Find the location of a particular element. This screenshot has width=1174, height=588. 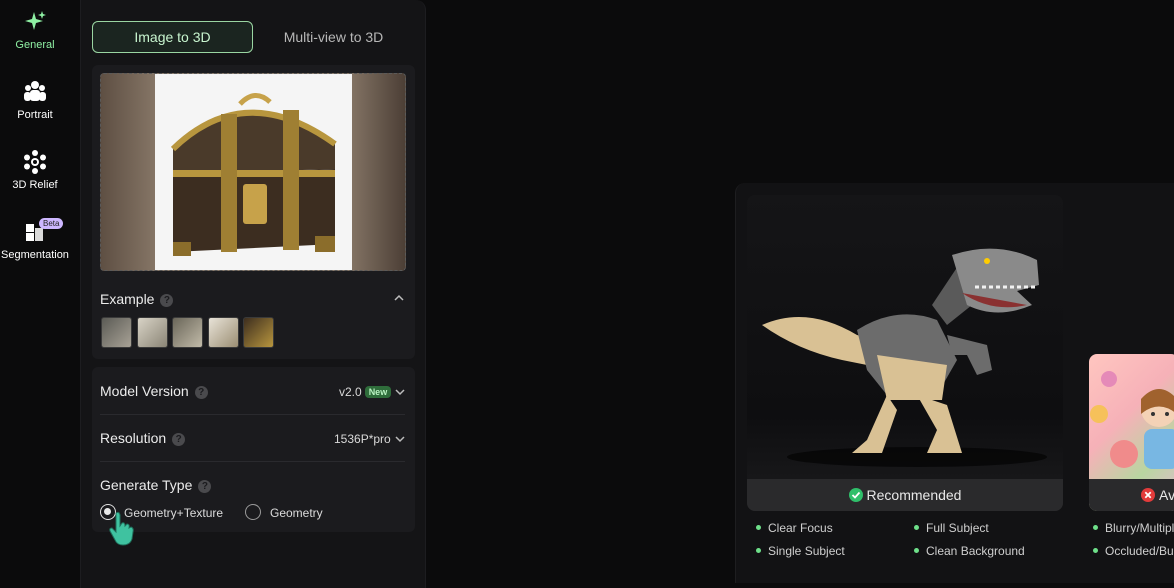

model-version-select: v2.0 New is located at coordinates (365, 392).